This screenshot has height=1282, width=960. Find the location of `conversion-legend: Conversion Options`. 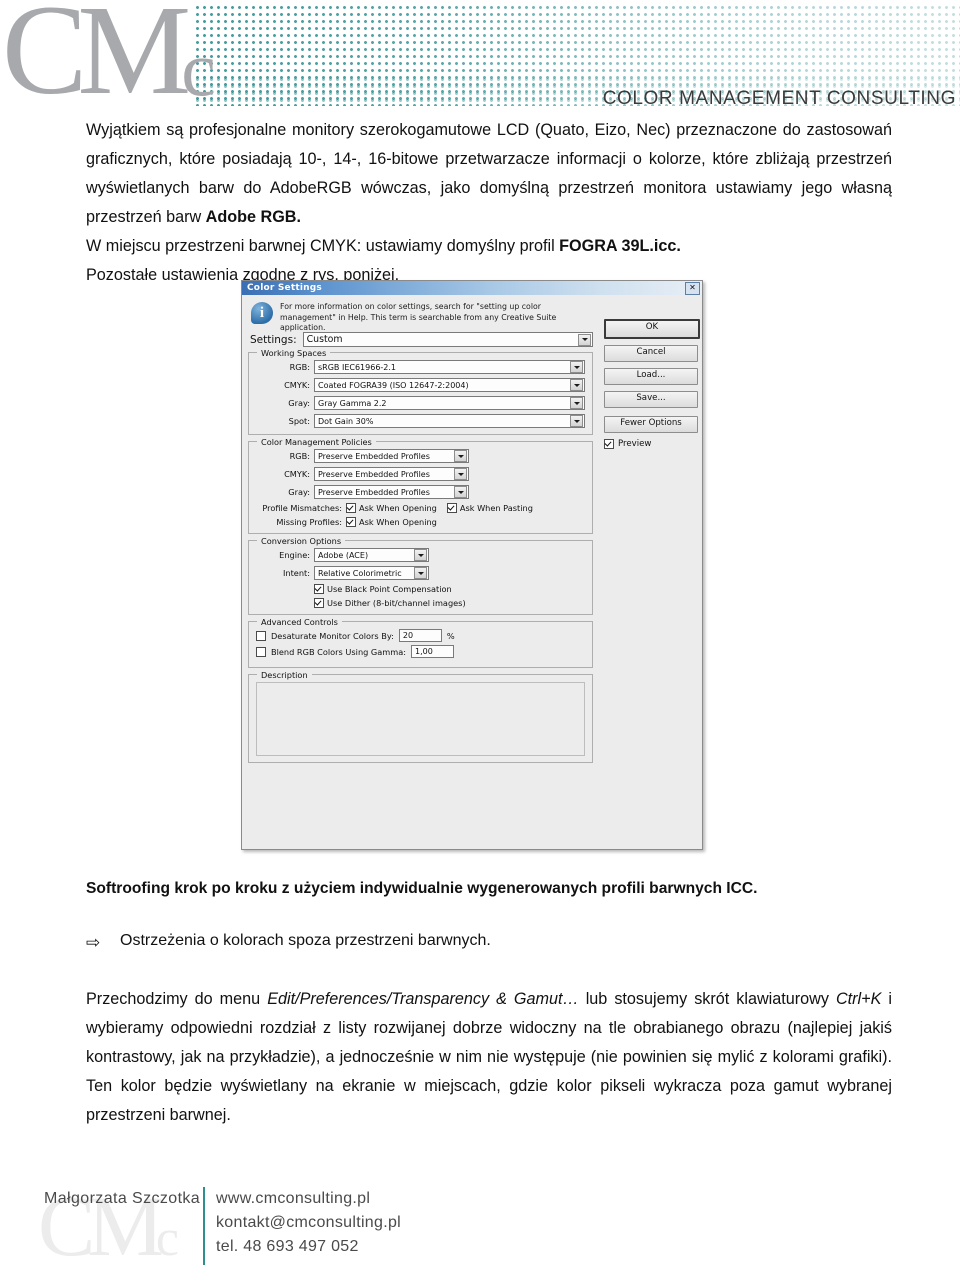

conversion-legend: Conversion Options is located at coordinates (301, 541).